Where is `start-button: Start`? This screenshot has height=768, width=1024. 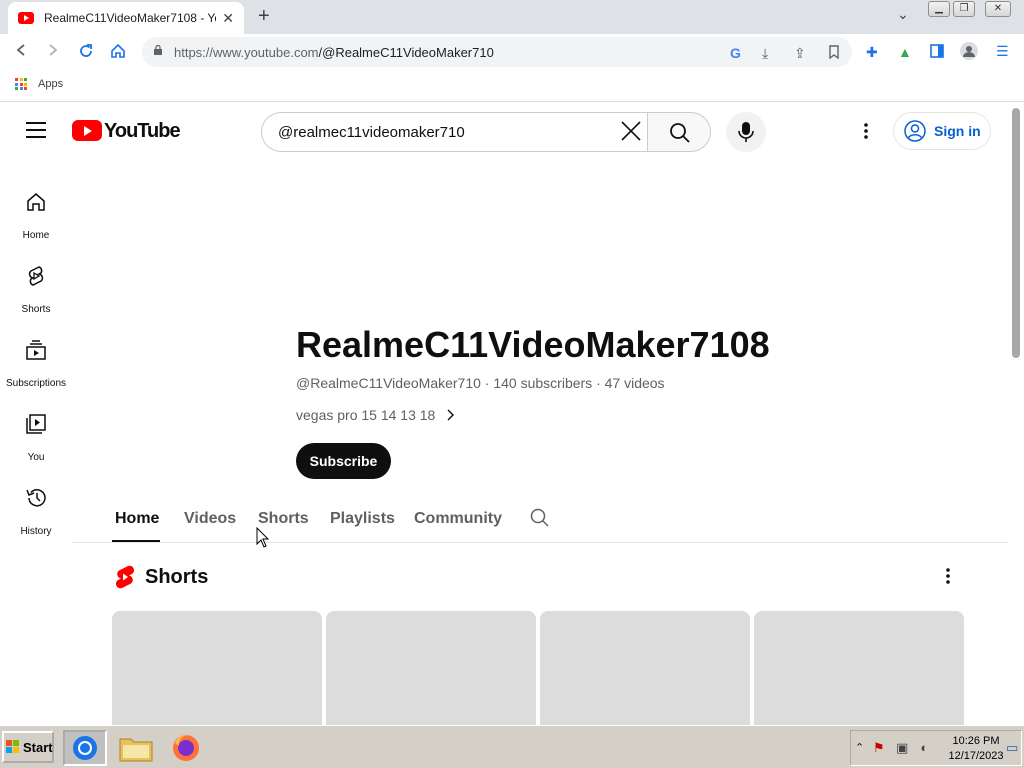
start-button: Start is located at coordinates (28, 747).